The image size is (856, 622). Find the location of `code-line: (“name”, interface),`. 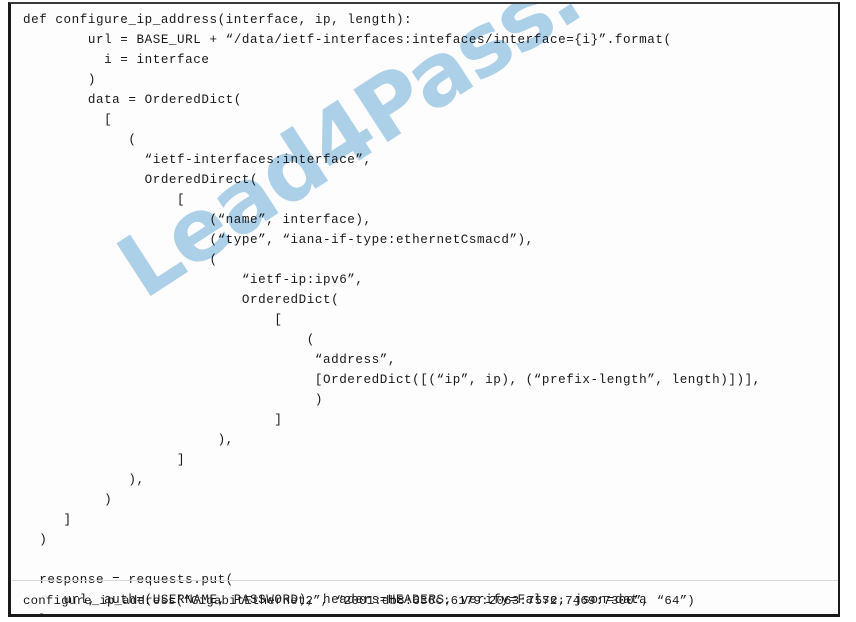

code-line: (“name”, interface), is located at coordinates (197, 220).